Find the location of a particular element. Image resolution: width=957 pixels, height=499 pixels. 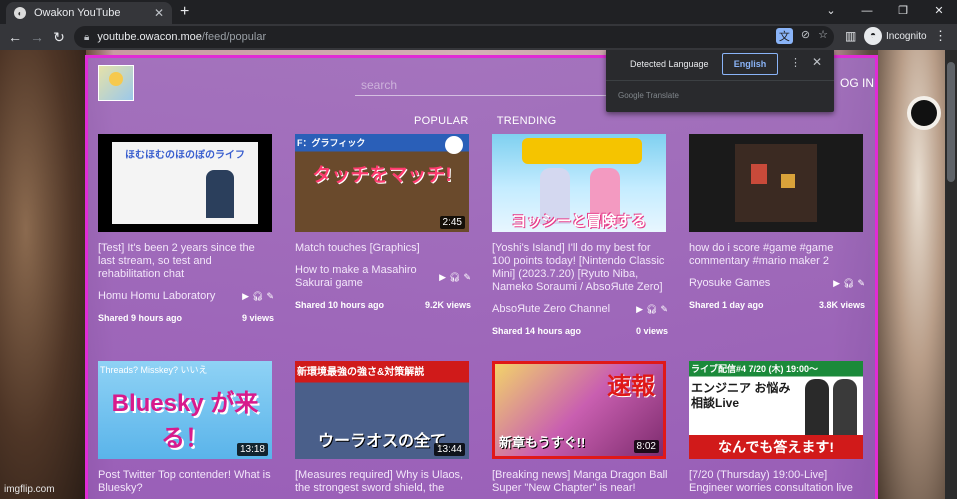

incognito-indicator: ◓ Incognito is located at coordinates (895, 36).